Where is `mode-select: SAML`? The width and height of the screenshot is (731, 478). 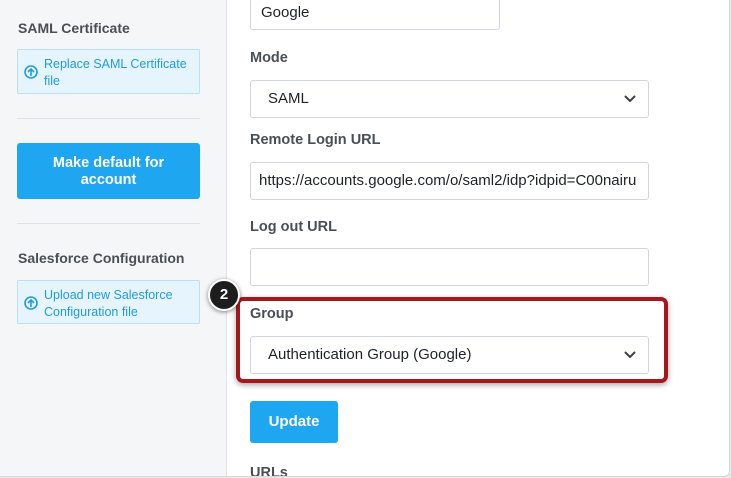
mode-select: SAML is located at coordinates (449, 99).